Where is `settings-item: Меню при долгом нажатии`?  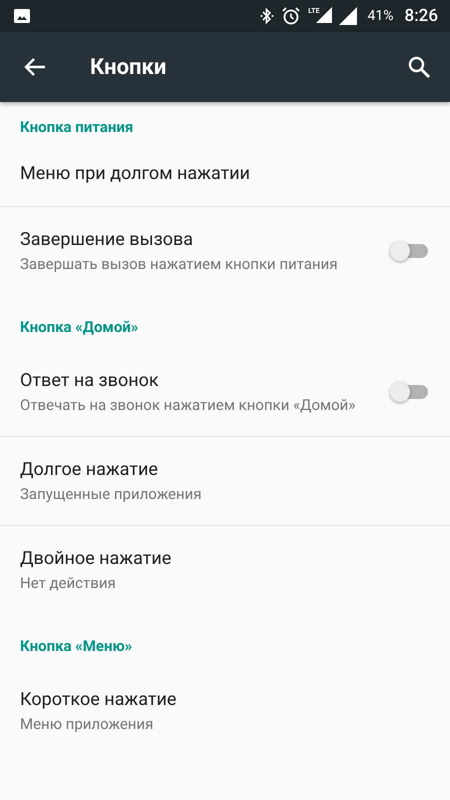
settings-item: Меню при долгом нажатии is located at coordinates (225, 177).